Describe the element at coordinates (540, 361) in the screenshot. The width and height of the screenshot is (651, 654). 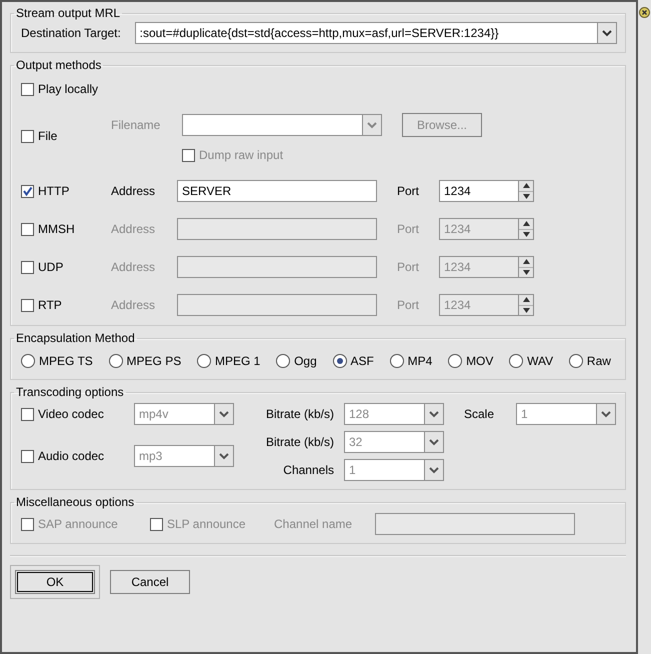
I see `radio-label: WAV` at that location.